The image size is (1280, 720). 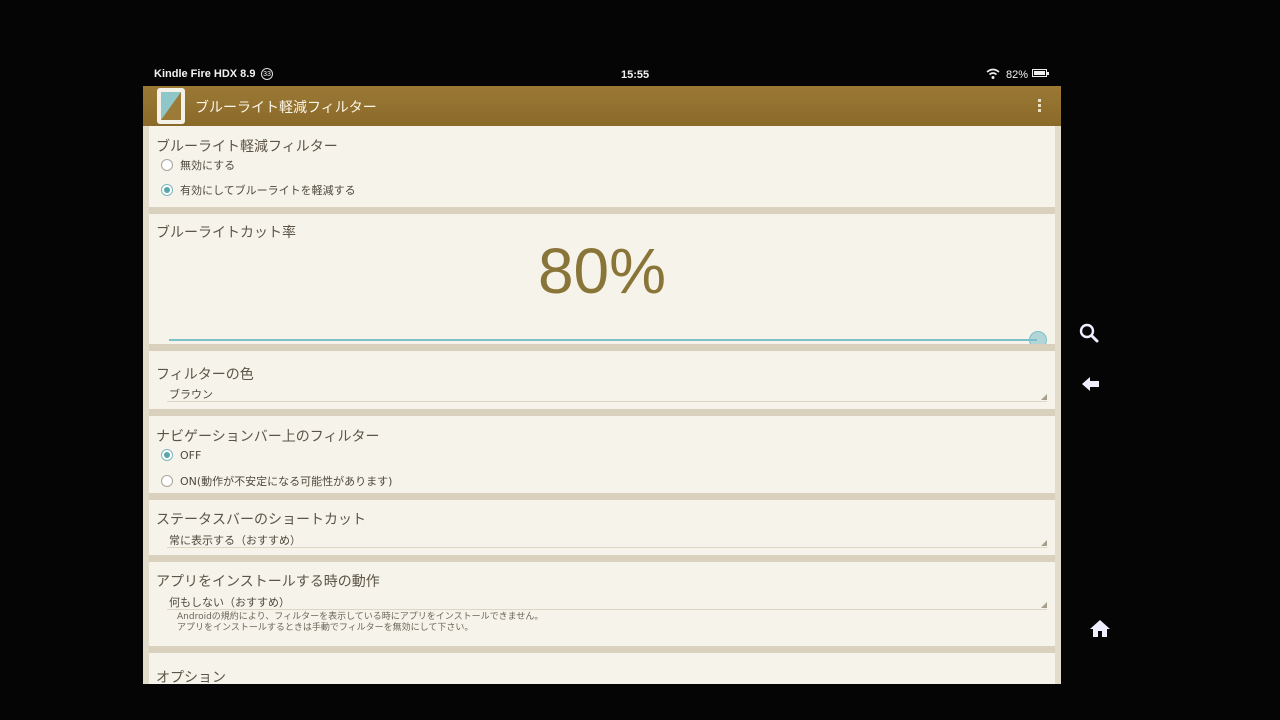 I want to click on install-behavior-value: 何もしない（おすすめ）, so click(x=229, y=602).